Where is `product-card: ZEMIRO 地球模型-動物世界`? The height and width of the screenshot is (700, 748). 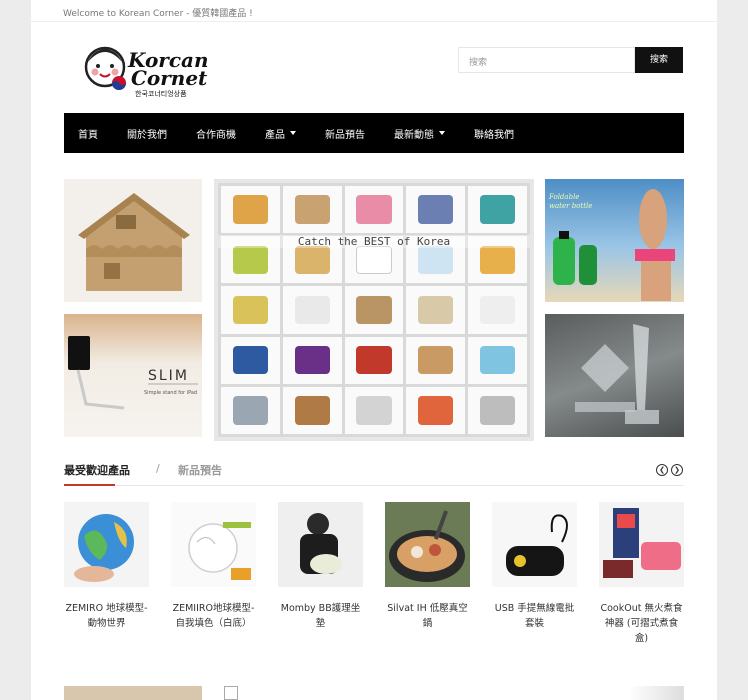
product-card: ZEMIRO 地球模型-動物世界 is located at coordinates (106, 574).